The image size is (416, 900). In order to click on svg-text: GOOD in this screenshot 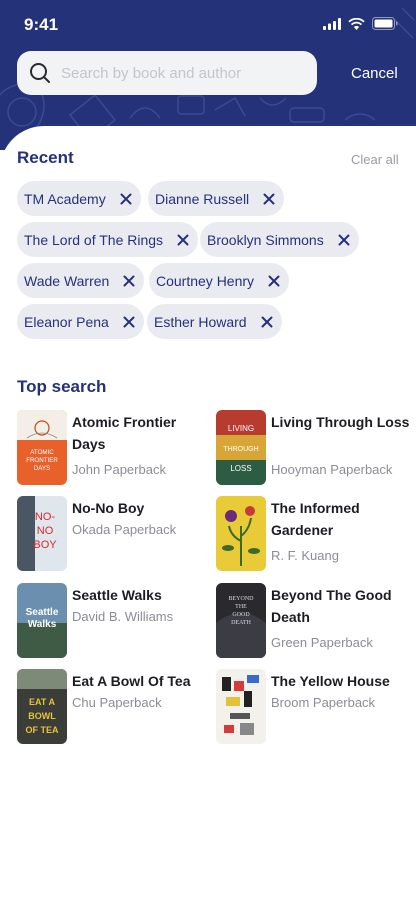, I will do `click(241, 615)`.